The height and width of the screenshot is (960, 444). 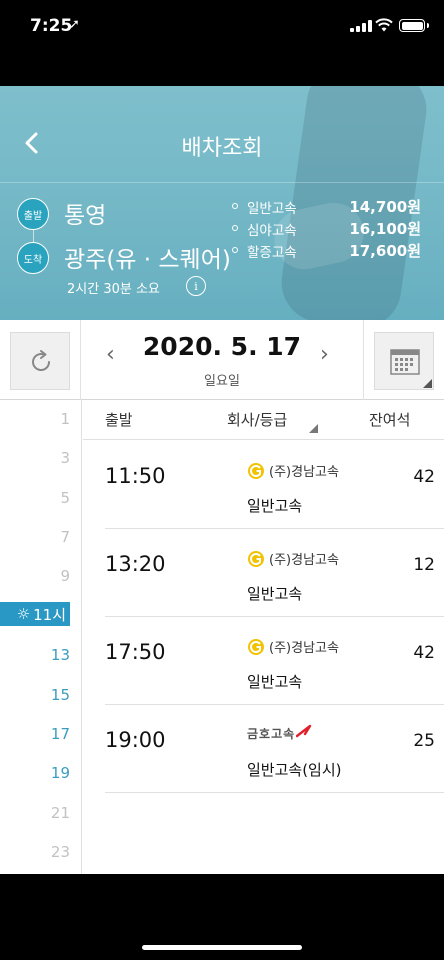 What do you see at coordinates (35, 458) in the screenshot?
I see `hour-item: 3` at bounding box center [35, 458].